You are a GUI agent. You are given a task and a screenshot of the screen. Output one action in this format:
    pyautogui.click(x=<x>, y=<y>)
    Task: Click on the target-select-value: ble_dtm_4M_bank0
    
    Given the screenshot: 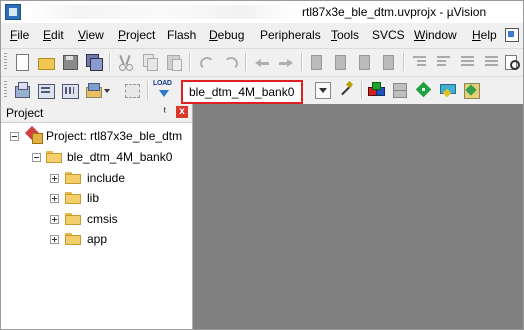 What is the action you would take?
    pyautogui.click(x=242, y=92)
    